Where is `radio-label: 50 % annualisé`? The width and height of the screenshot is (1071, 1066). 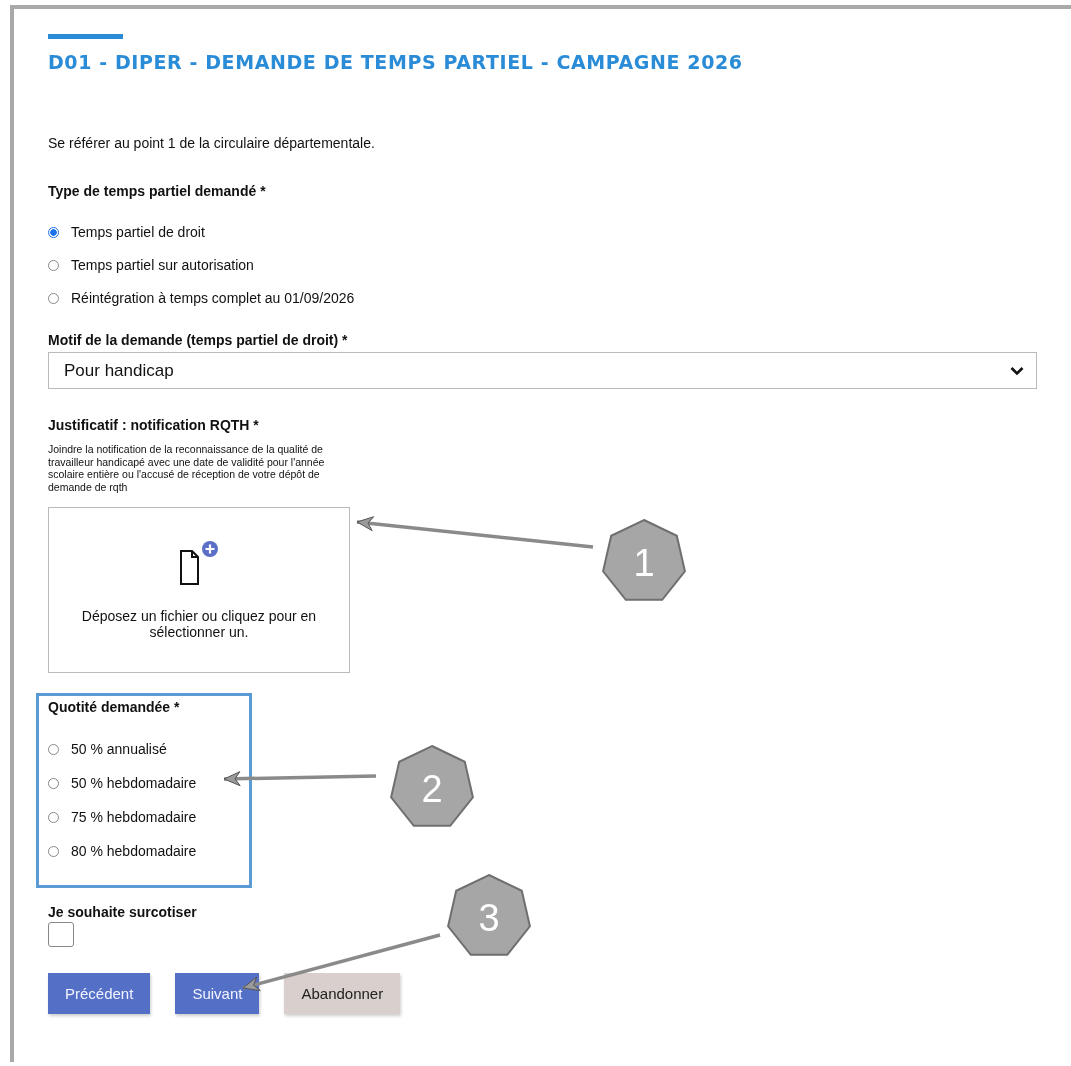 radio-label: 50 % annualisé is located at coordinates (119, 749).